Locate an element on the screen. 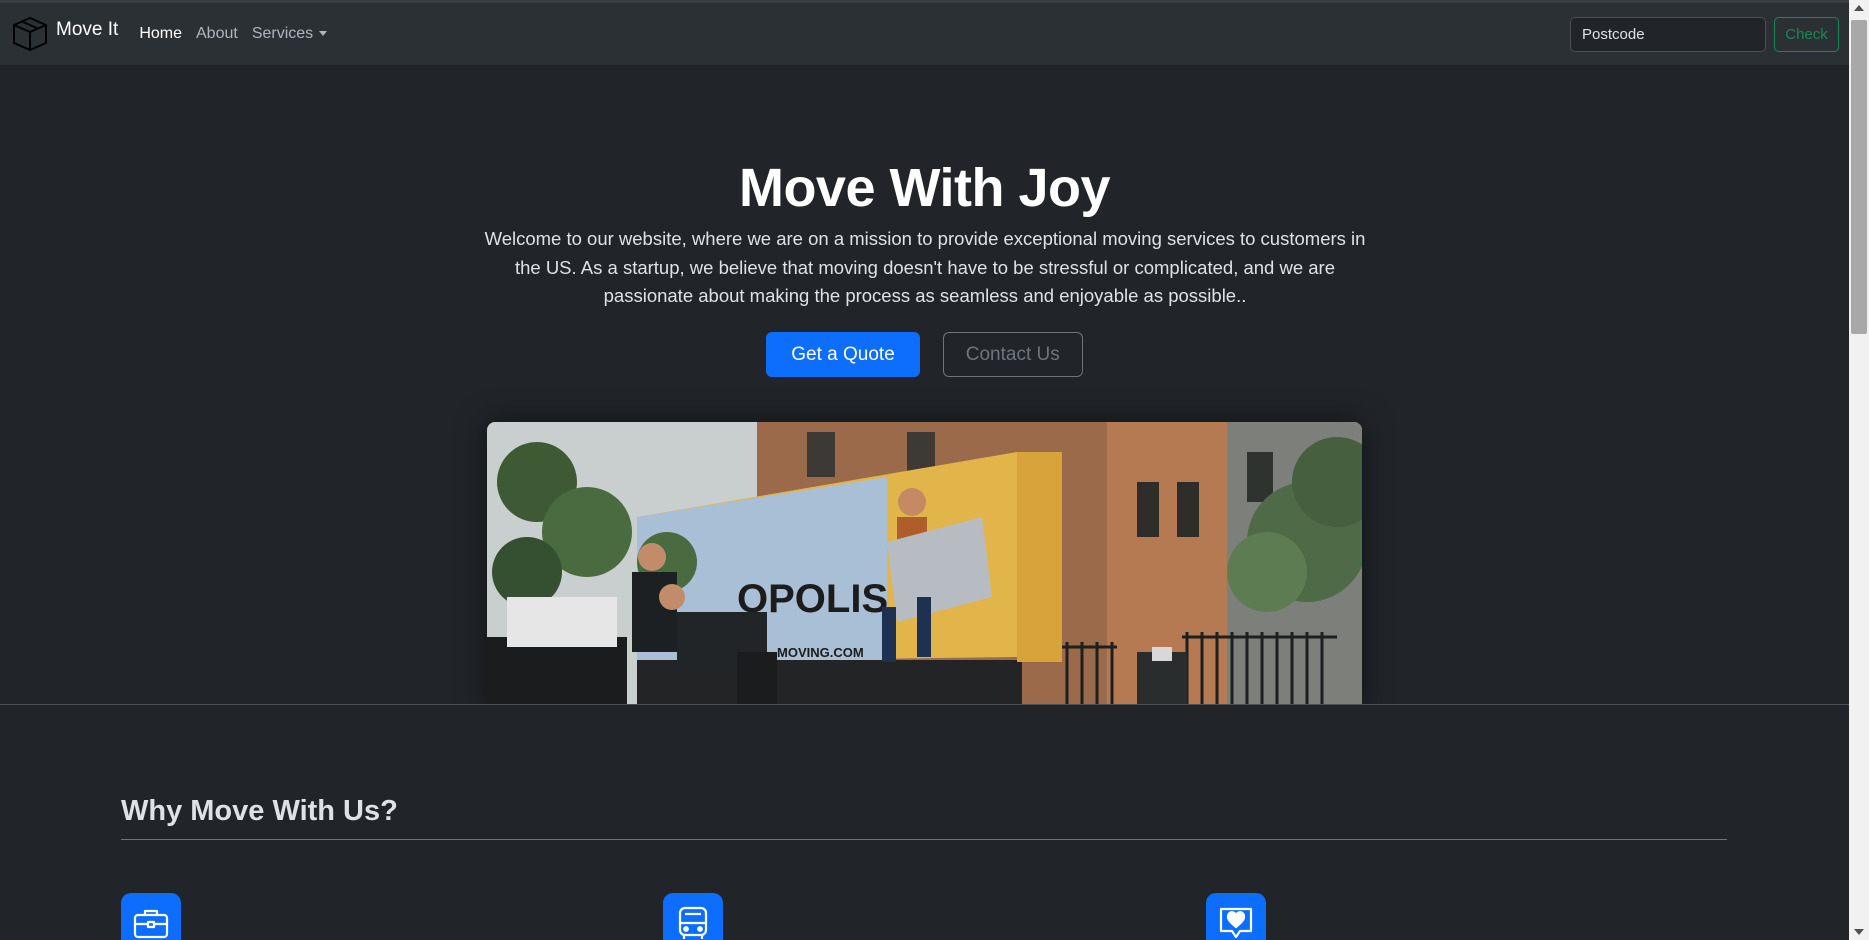 This screenshot has width=1869, height=940. get-quote-button: Get a Quote is located at coordinates (843, 354).